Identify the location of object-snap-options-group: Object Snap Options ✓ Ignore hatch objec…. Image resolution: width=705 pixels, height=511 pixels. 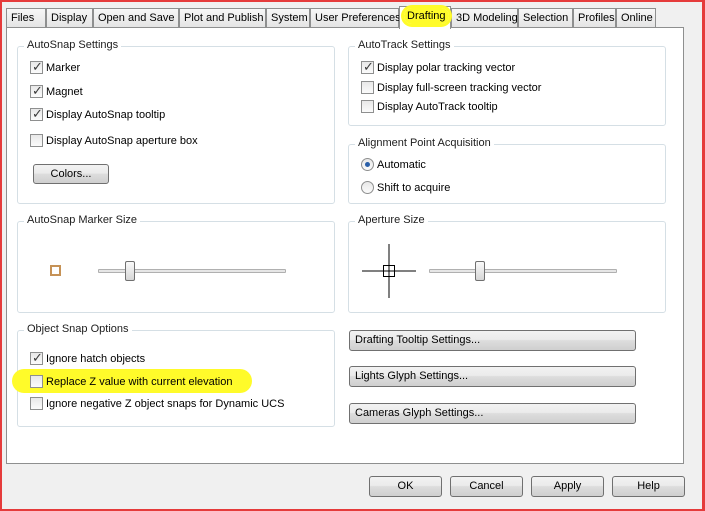
(173, 375).